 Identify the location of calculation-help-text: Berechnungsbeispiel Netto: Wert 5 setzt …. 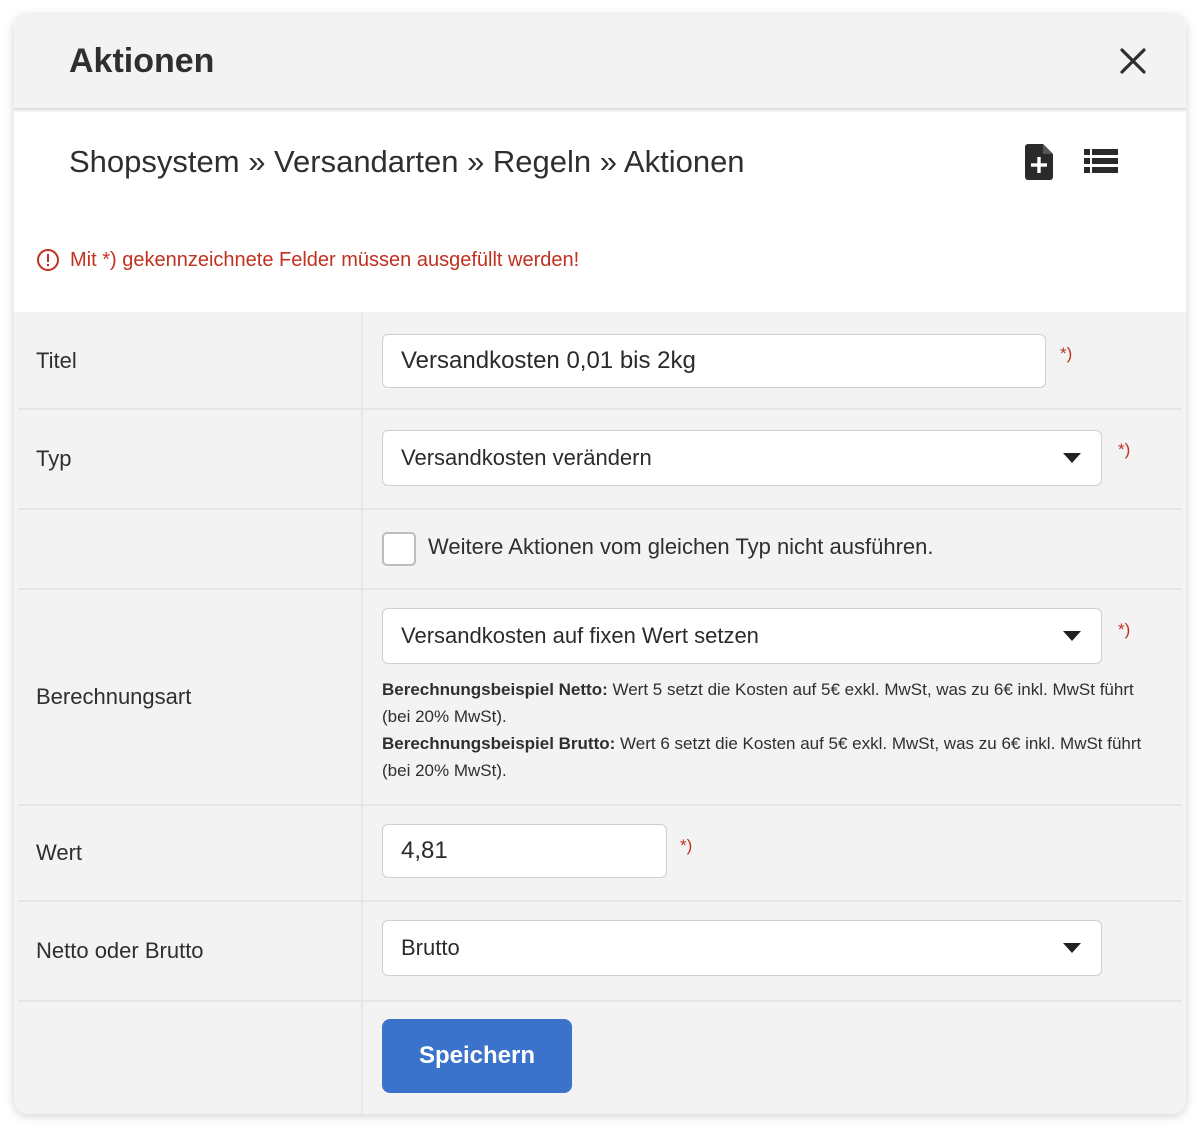
(772, 730).